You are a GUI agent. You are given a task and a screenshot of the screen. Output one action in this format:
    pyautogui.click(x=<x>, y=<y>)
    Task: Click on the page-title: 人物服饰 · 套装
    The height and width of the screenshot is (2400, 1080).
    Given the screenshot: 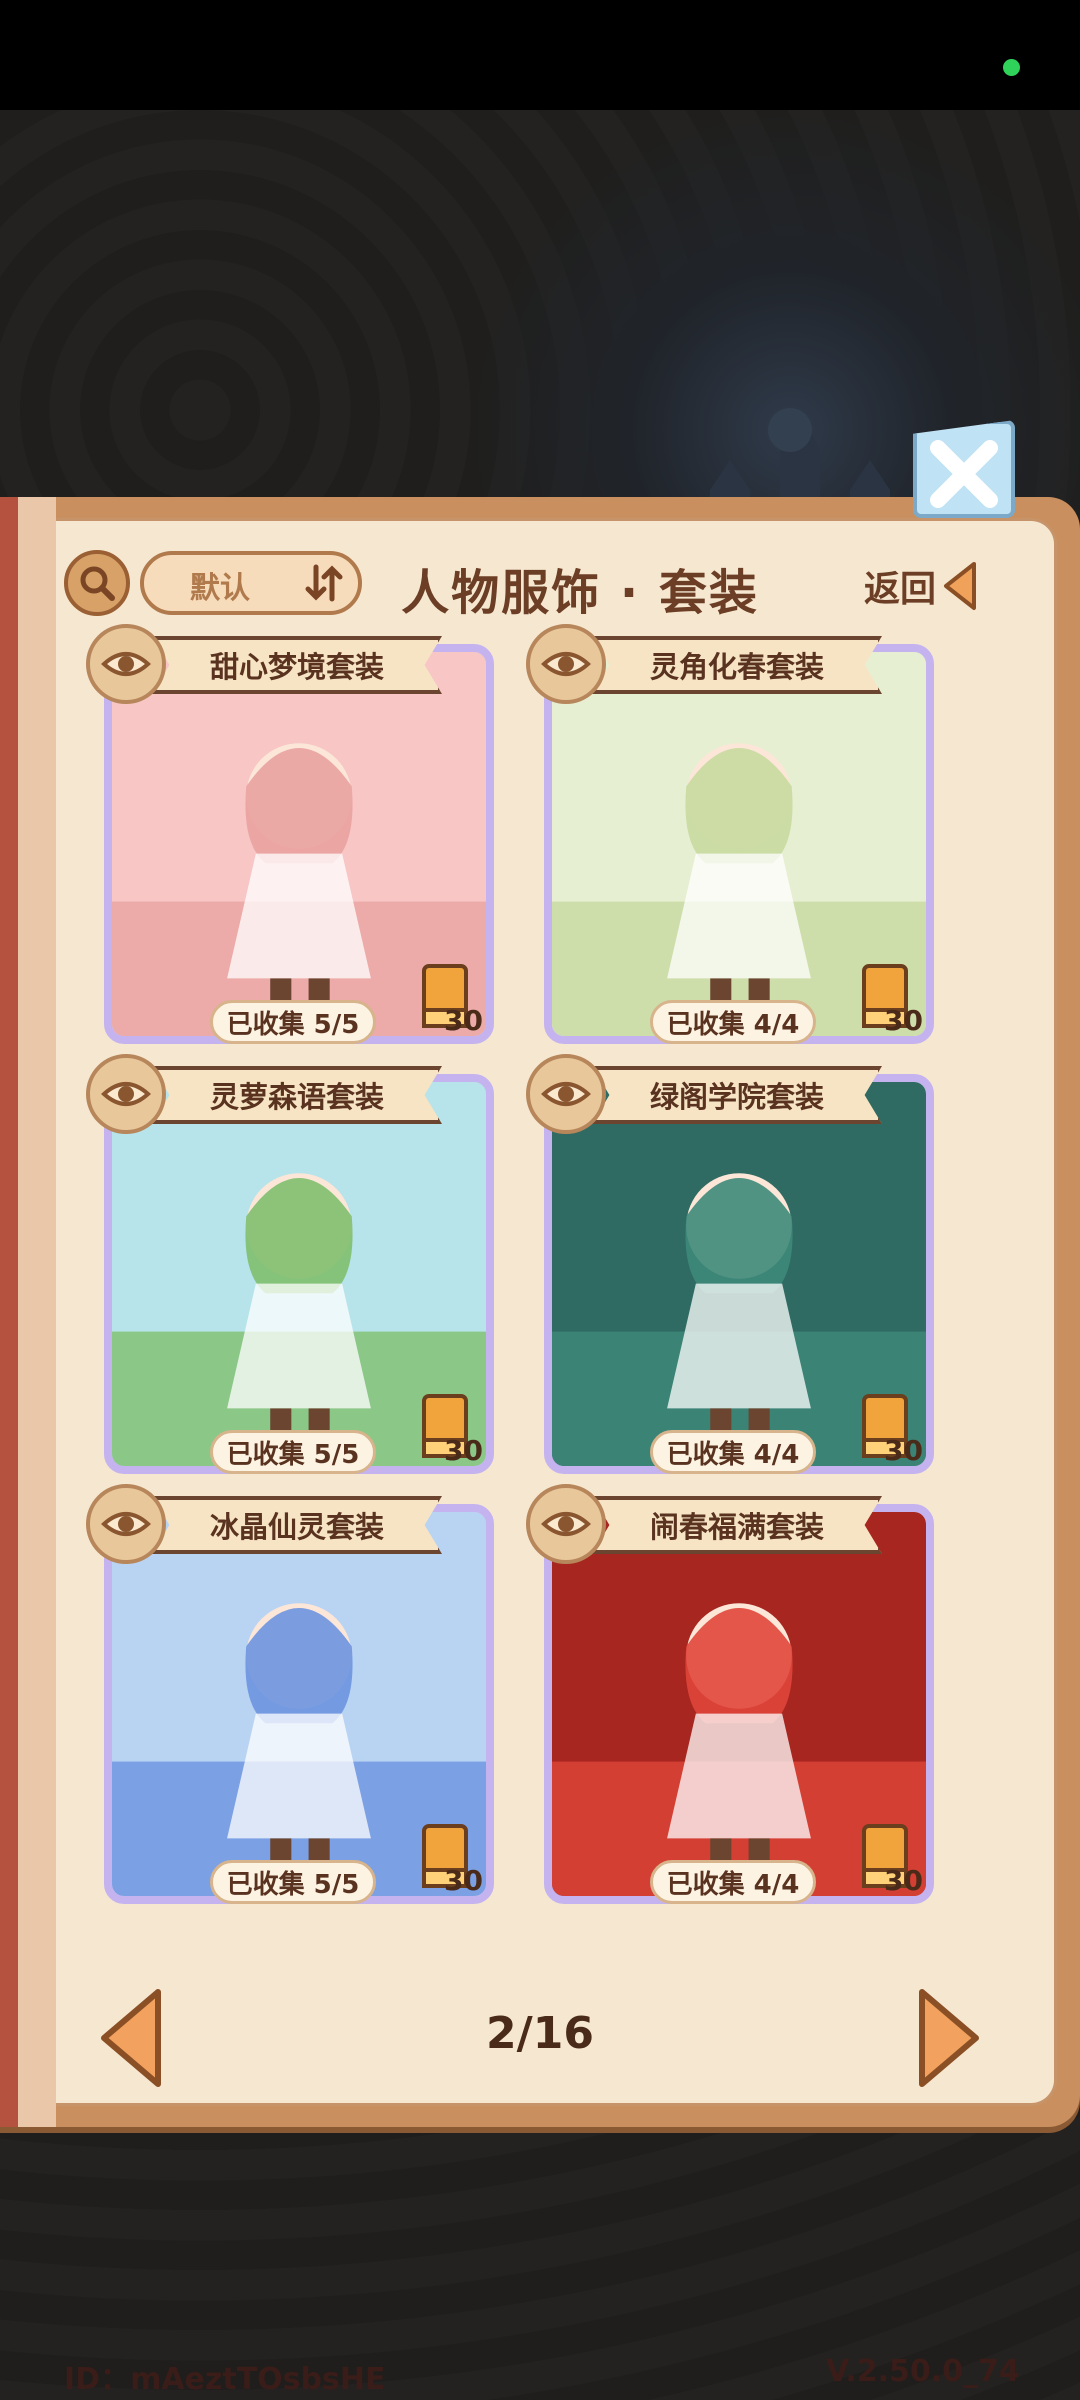 What is the action you would take?
    pyautogui.click(x=580, y=593)
    